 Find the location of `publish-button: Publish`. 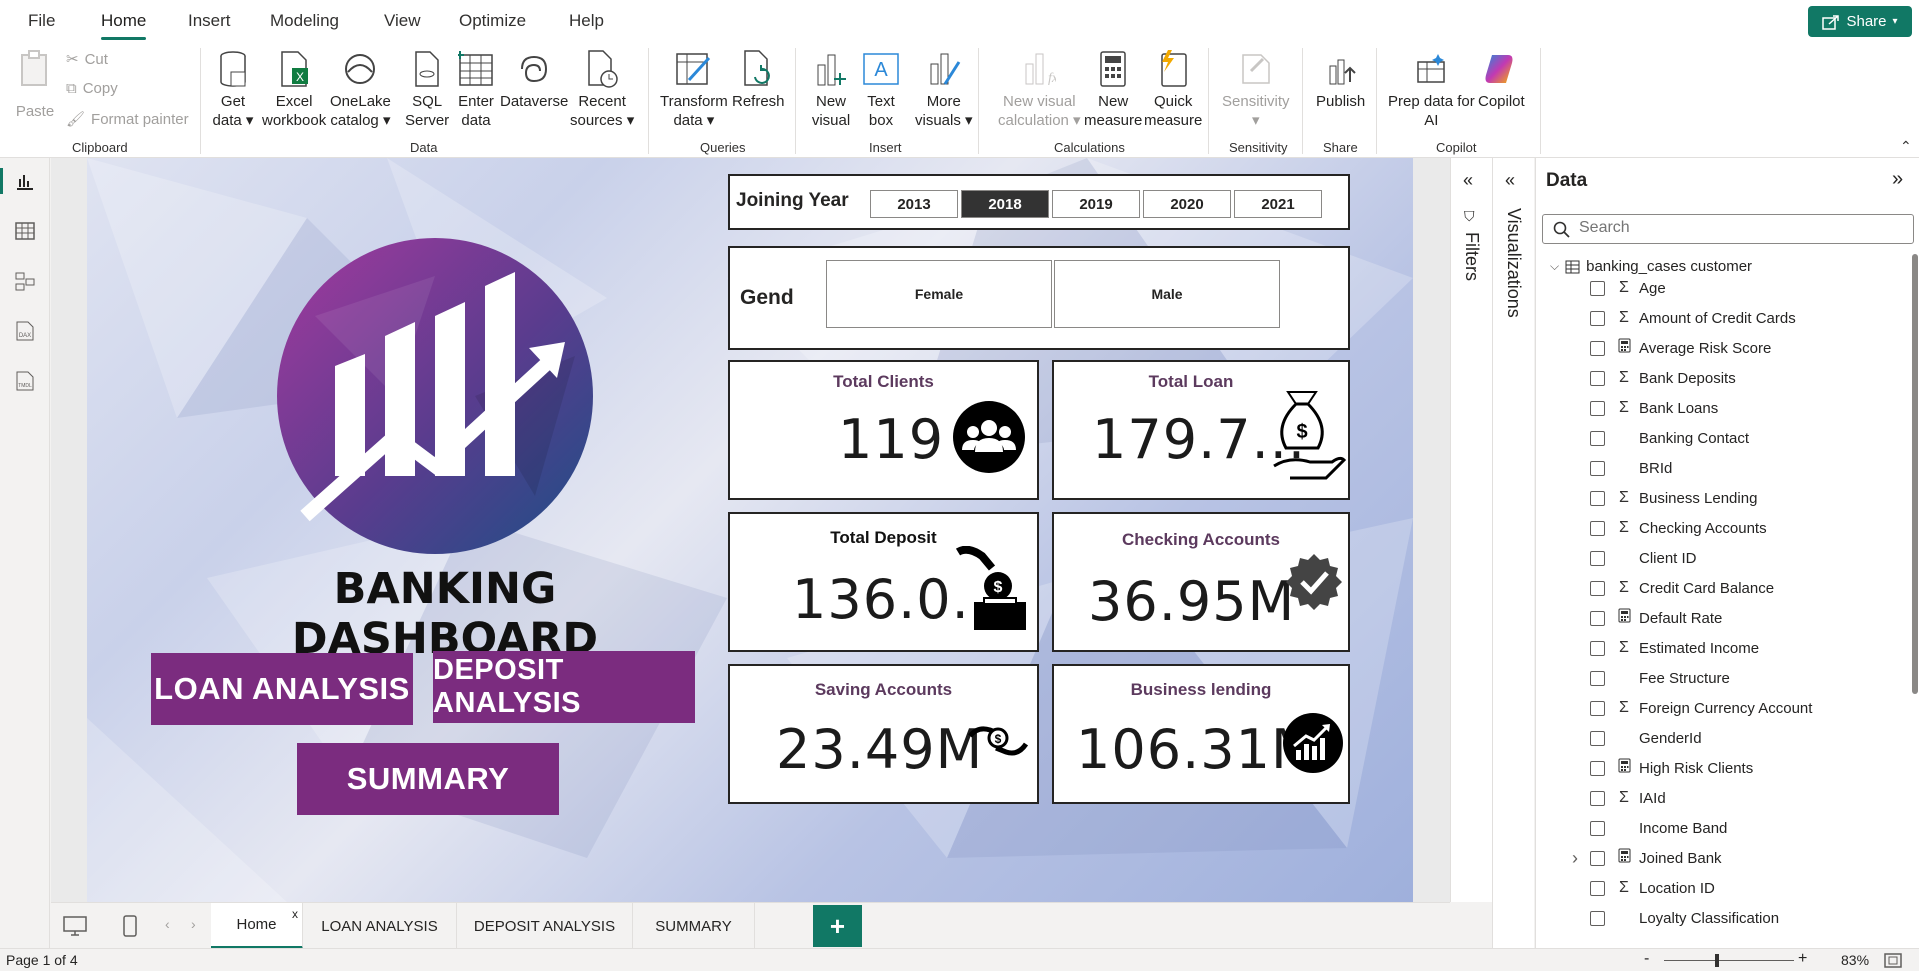

publish-button: Publish is located at coordinates (1340, 79).